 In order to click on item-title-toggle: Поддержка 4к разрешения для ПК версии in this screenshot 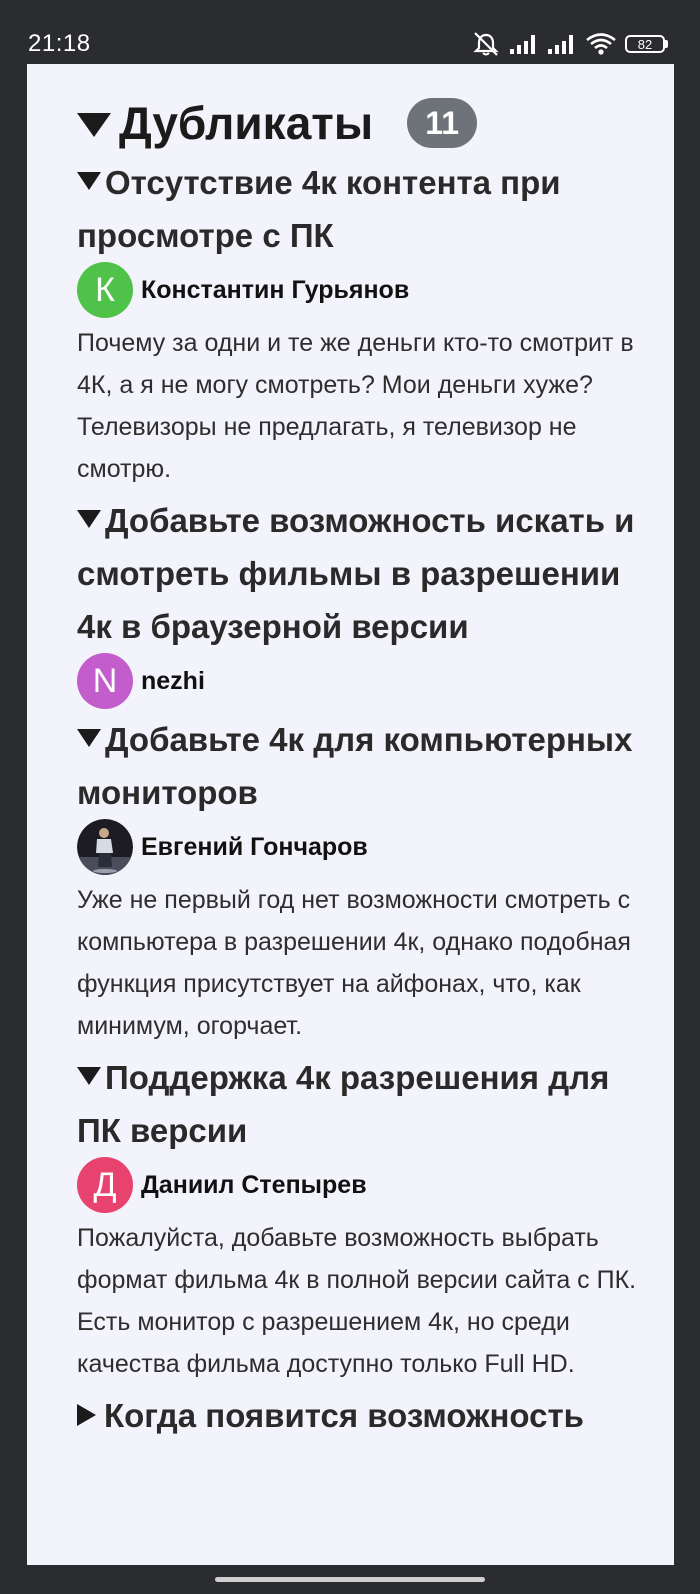, I will do `click(367, 1104)`.